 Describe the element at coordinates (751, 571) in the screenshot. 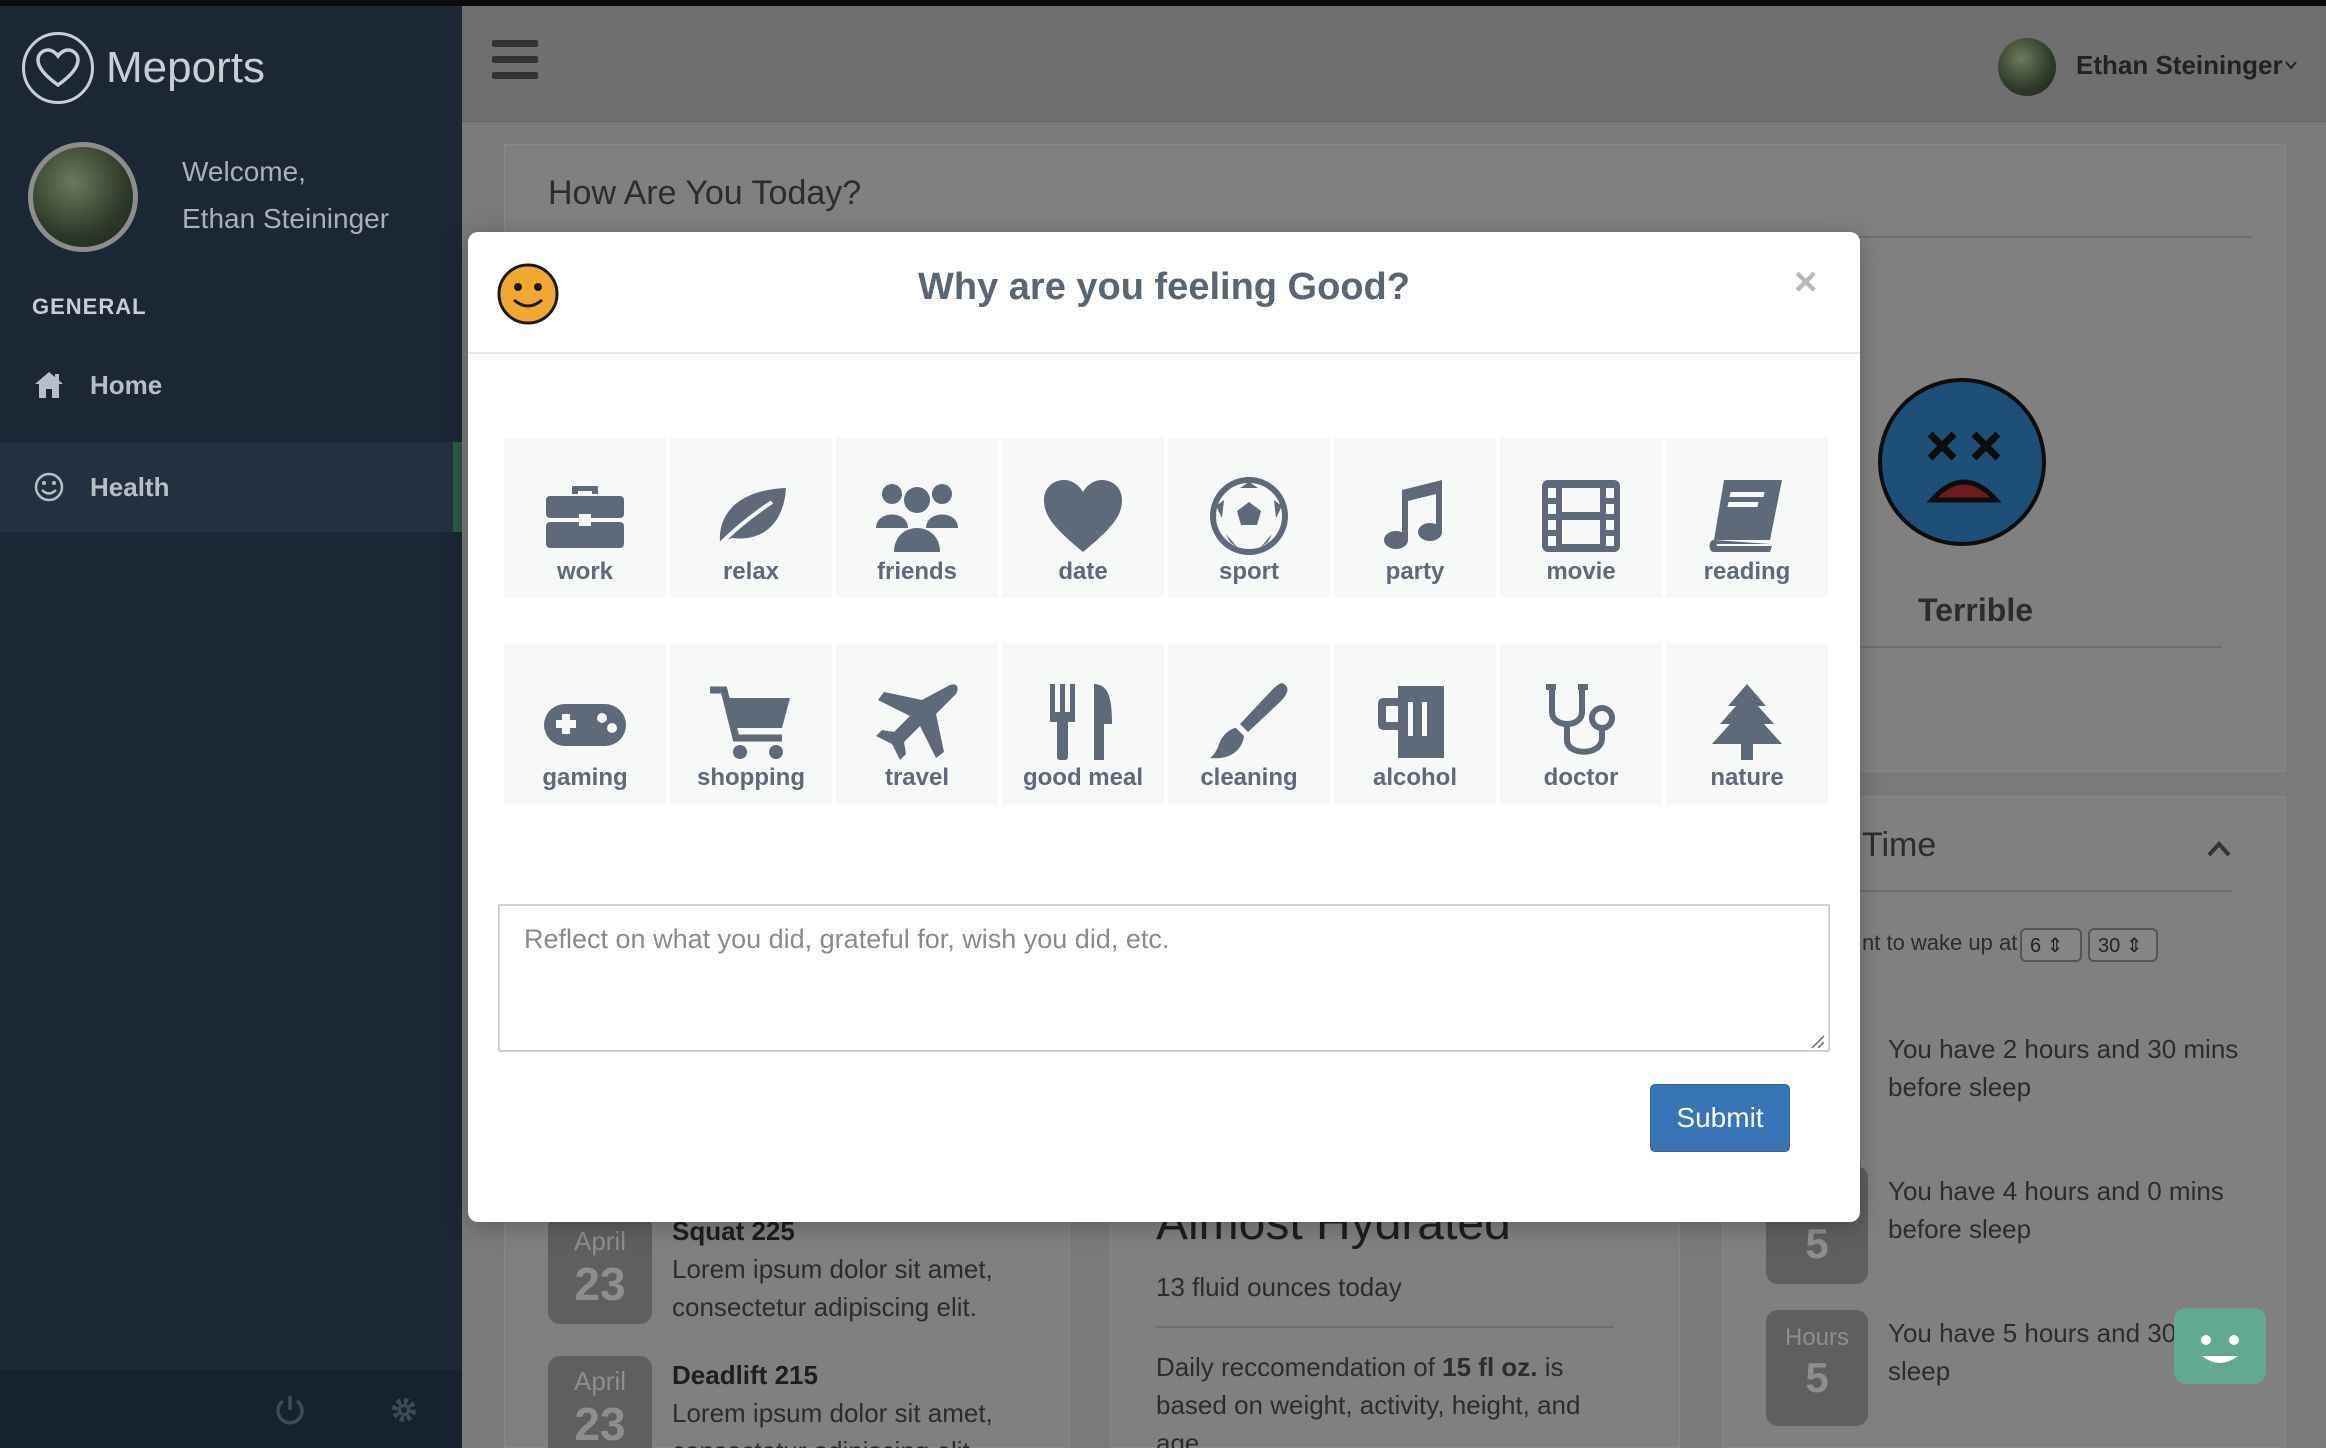

I see `reason-label: relax` at that location.